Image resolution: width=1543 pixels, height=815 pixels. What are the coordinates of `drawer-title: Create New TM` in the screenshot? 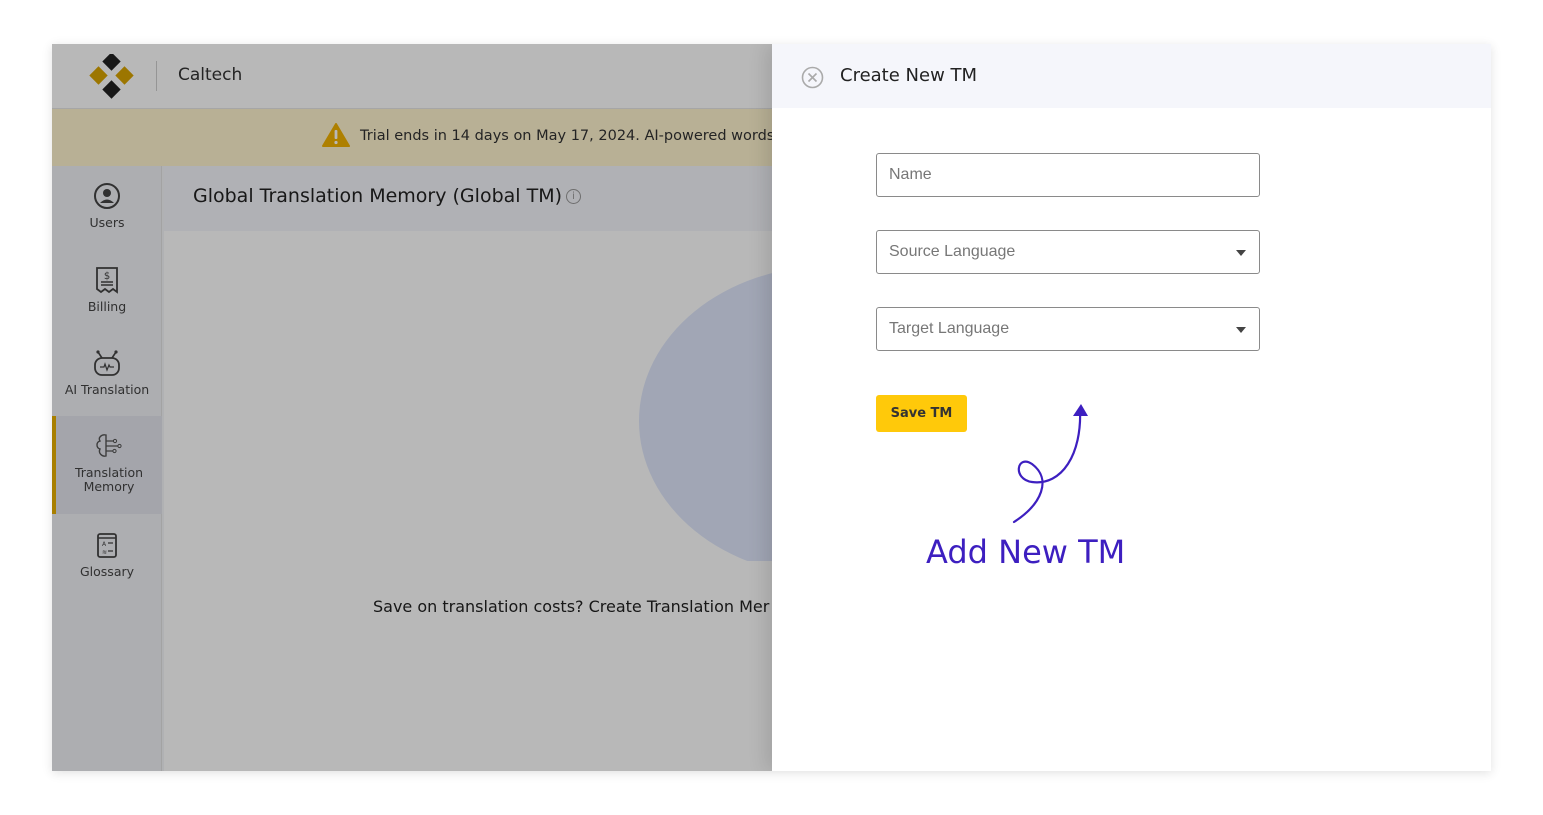 It's located at (909, 75).